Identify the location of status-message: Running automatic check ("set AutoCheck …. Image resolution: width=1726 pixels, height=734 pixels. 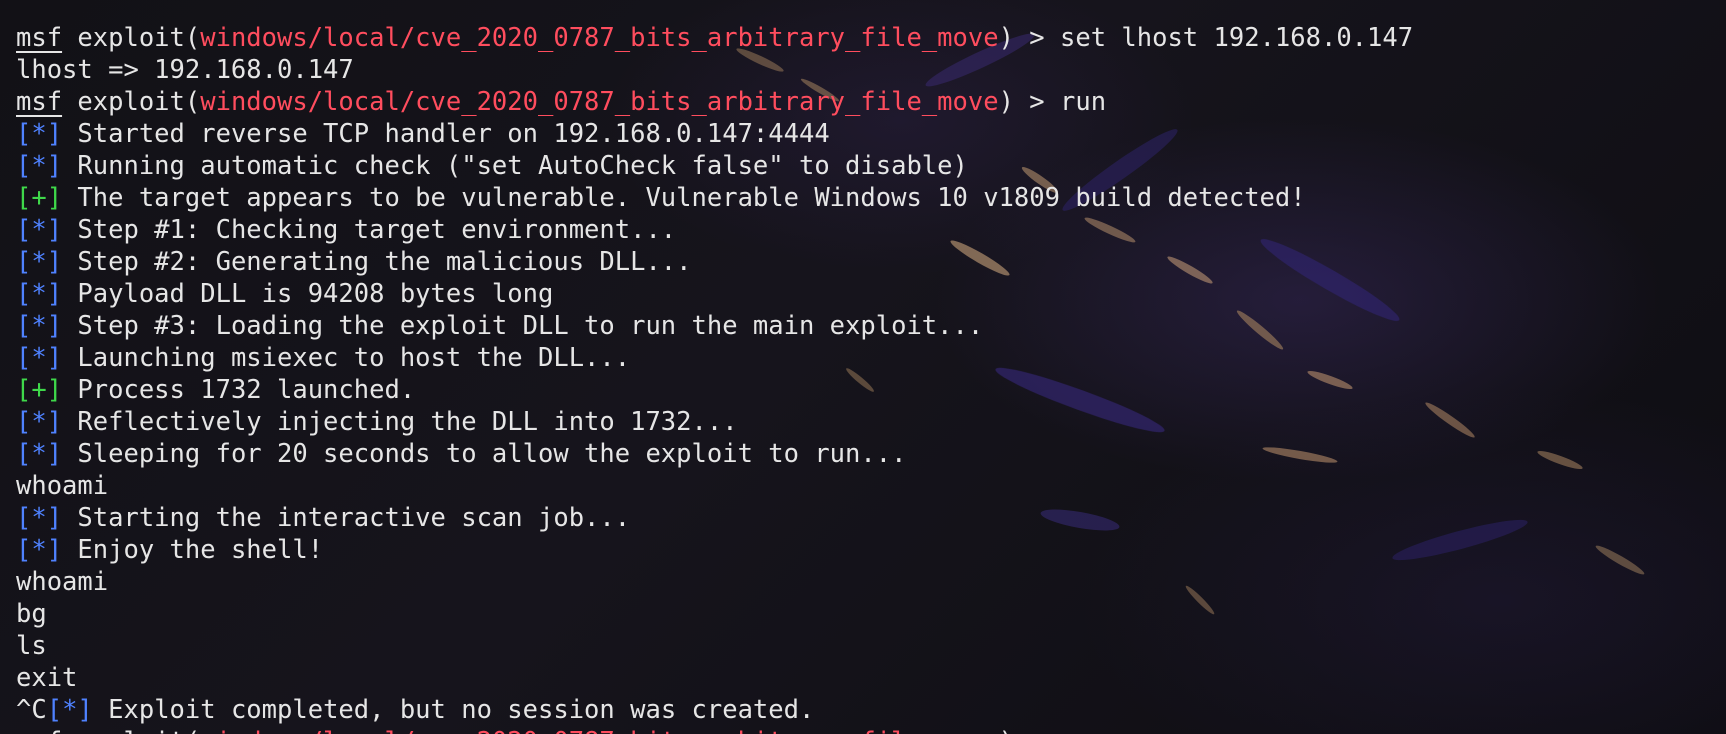
(515, 166).